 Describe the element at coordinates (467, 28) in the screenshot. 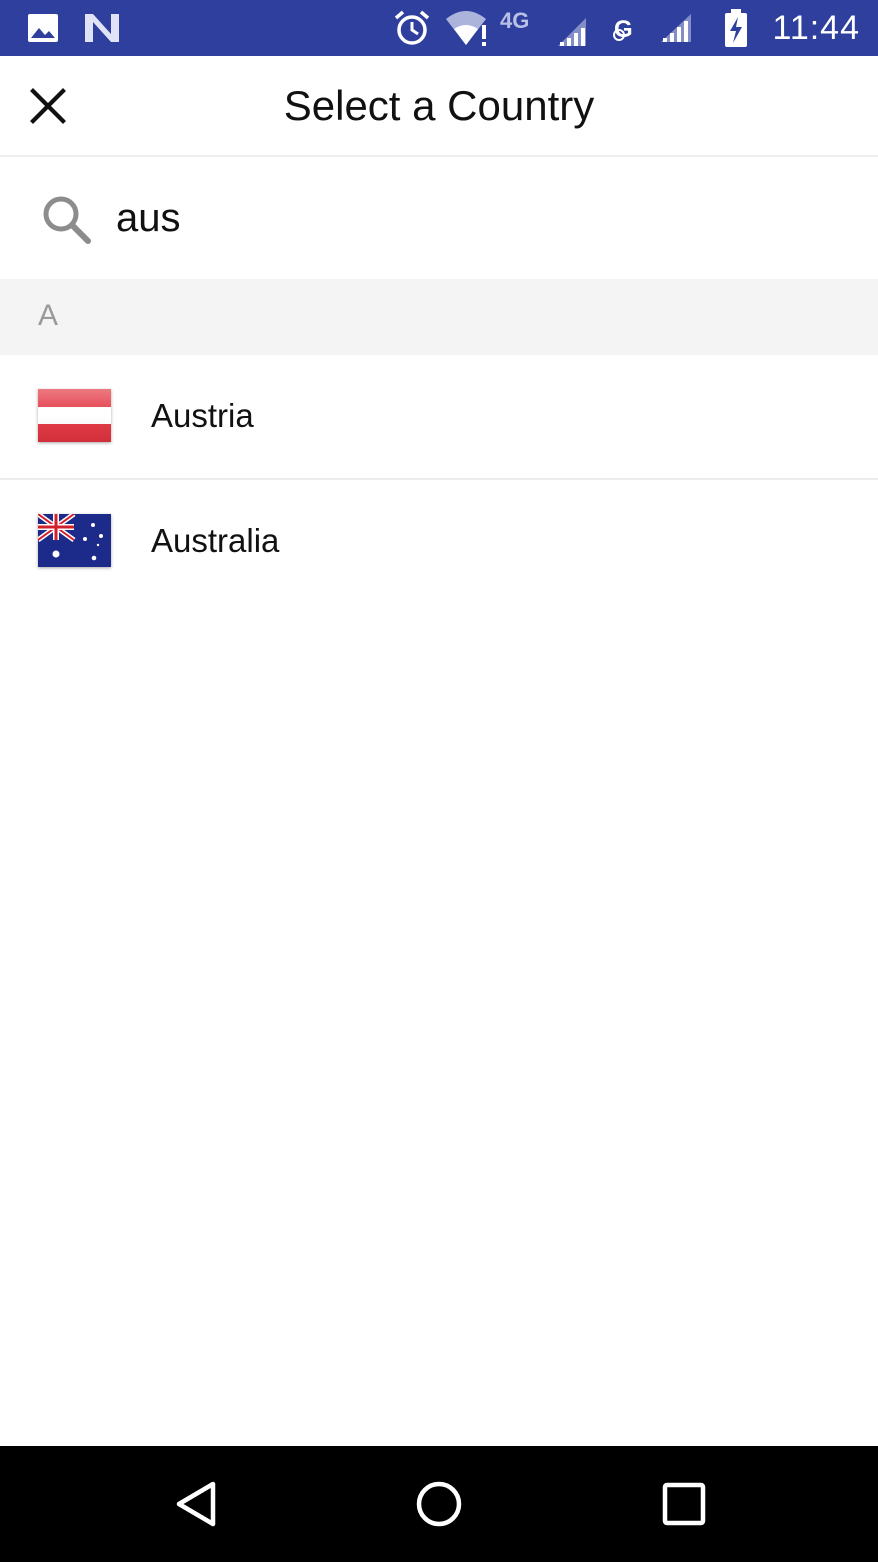

I see `wifi-alert-icon` at that location.